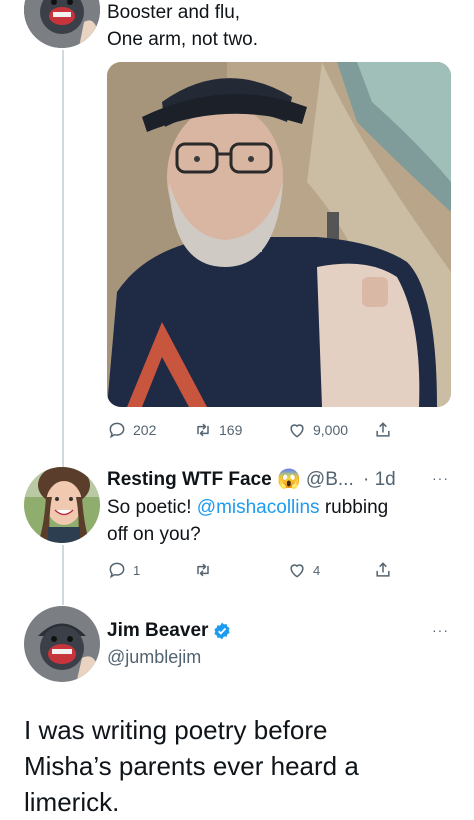 The image size is (474, 820). I want to click on reply-more-button: ···, so click(440, 478).